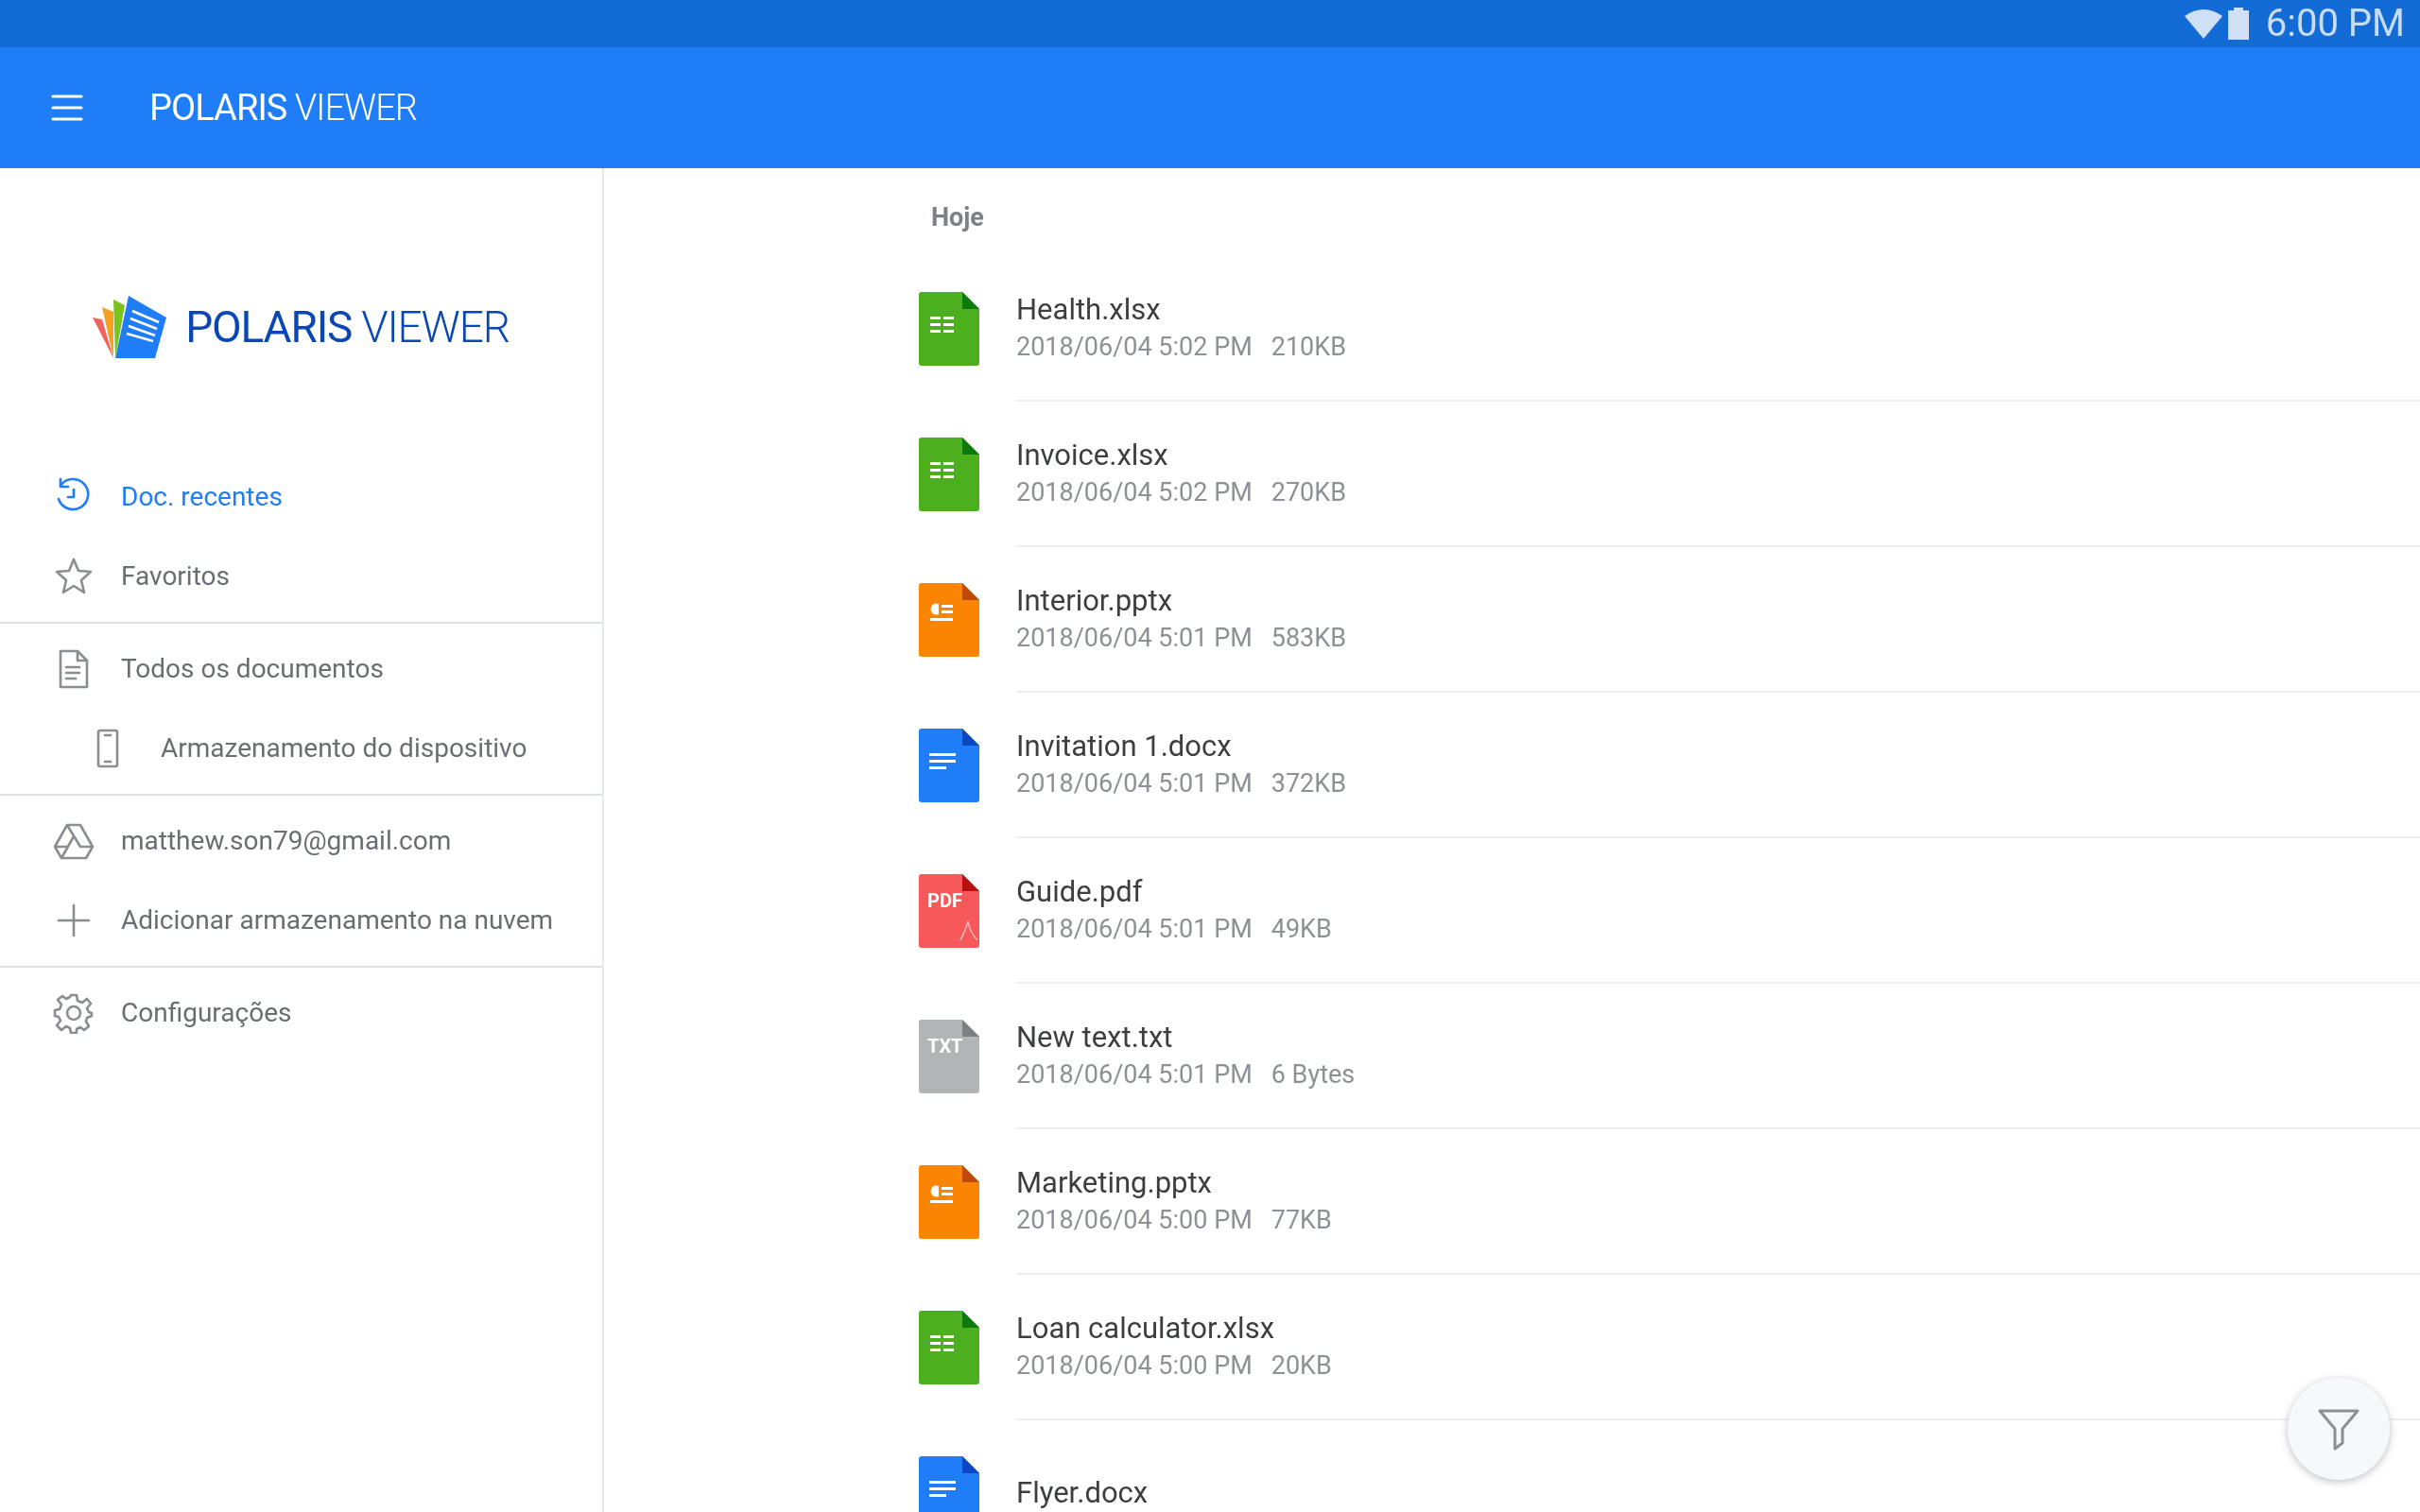  Describe the element at coordinates (1092, 455) in the screenshot. I see `file-name: Invoice.xlsx` at that location.